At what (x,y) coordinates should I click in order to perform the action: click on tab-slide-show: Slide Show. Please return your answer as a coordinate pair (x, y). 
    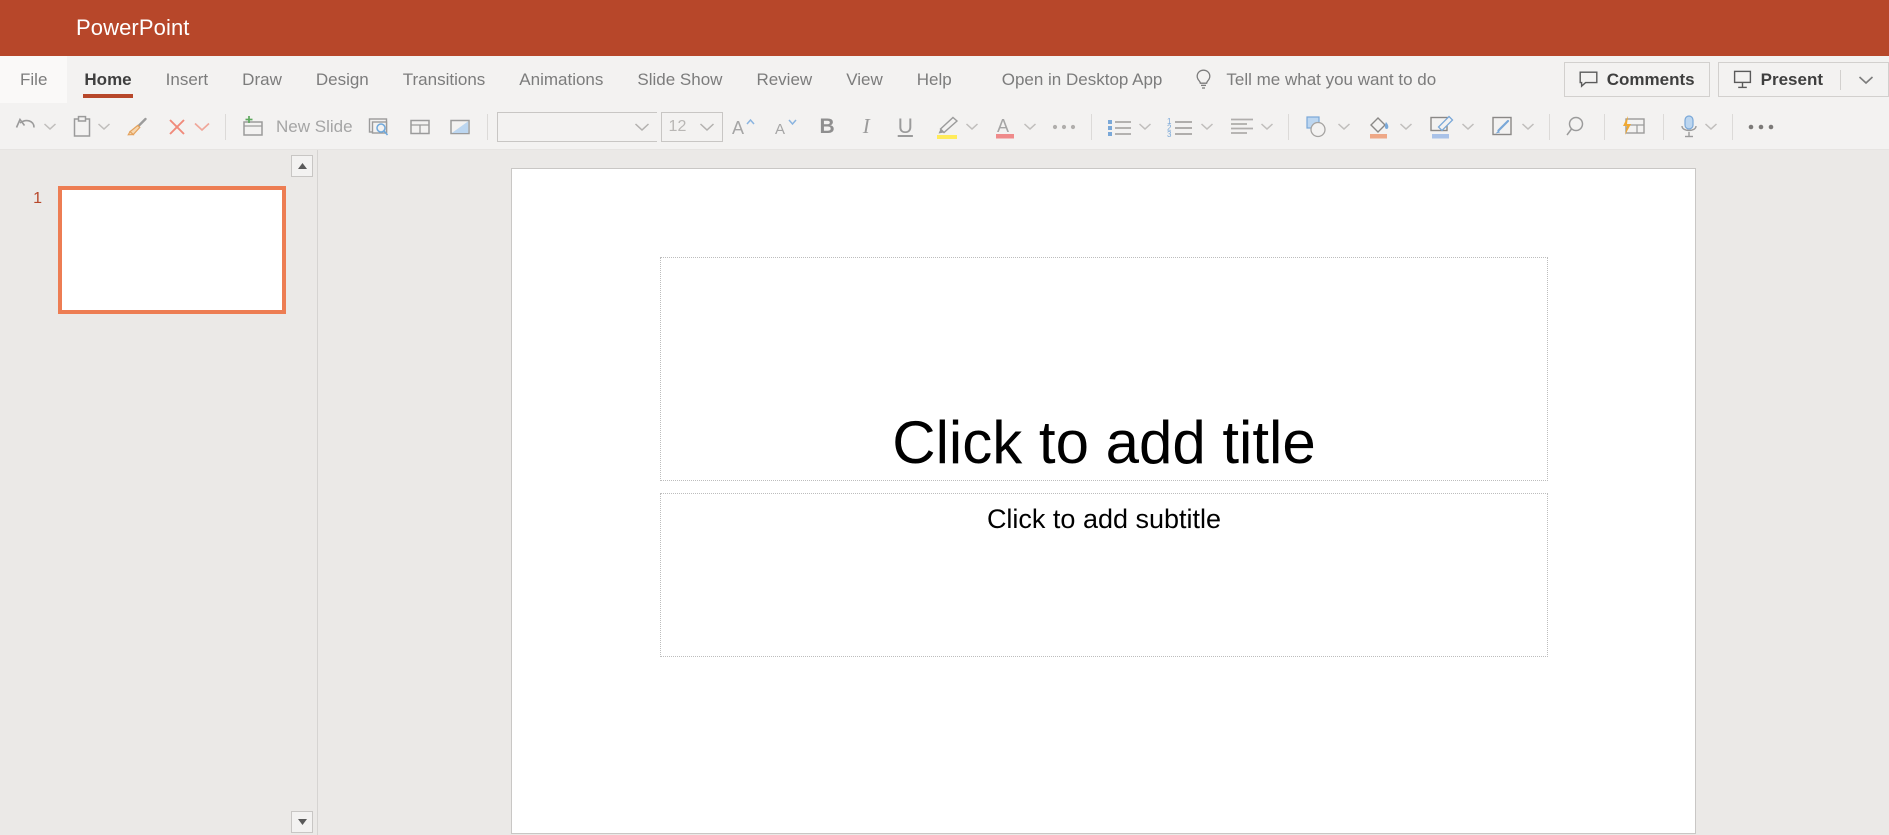
    Looking at the image, I should click on (679, 79).